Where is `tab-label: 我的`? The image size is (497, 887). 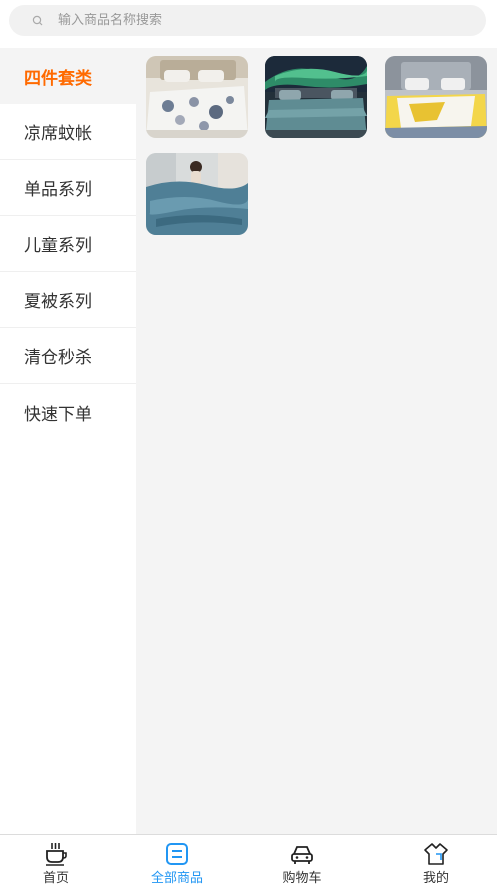 tab-label: 我的 is located at coordinates (435, 878).